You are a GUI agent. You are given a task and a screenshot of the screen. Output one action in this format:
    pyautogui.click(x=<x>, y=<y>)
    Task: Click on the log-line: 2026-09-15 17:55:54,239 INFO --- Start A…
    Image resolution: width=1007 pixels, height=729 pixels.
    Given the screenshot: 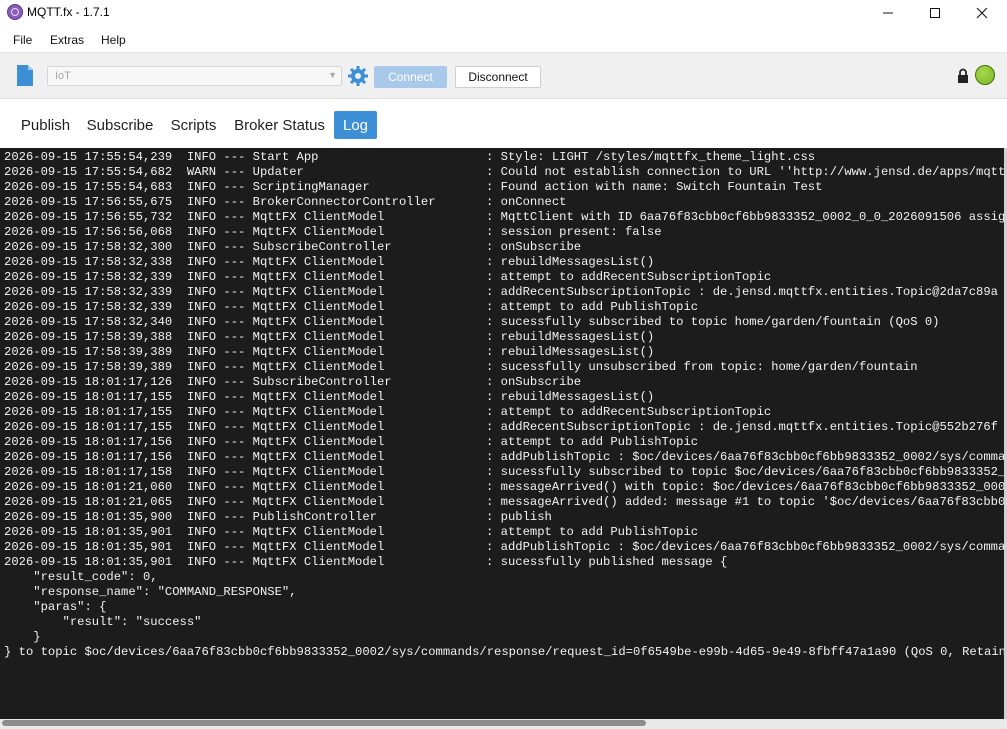 What is the action you would take?
    pyautogui.click(x=409, y=157)
    